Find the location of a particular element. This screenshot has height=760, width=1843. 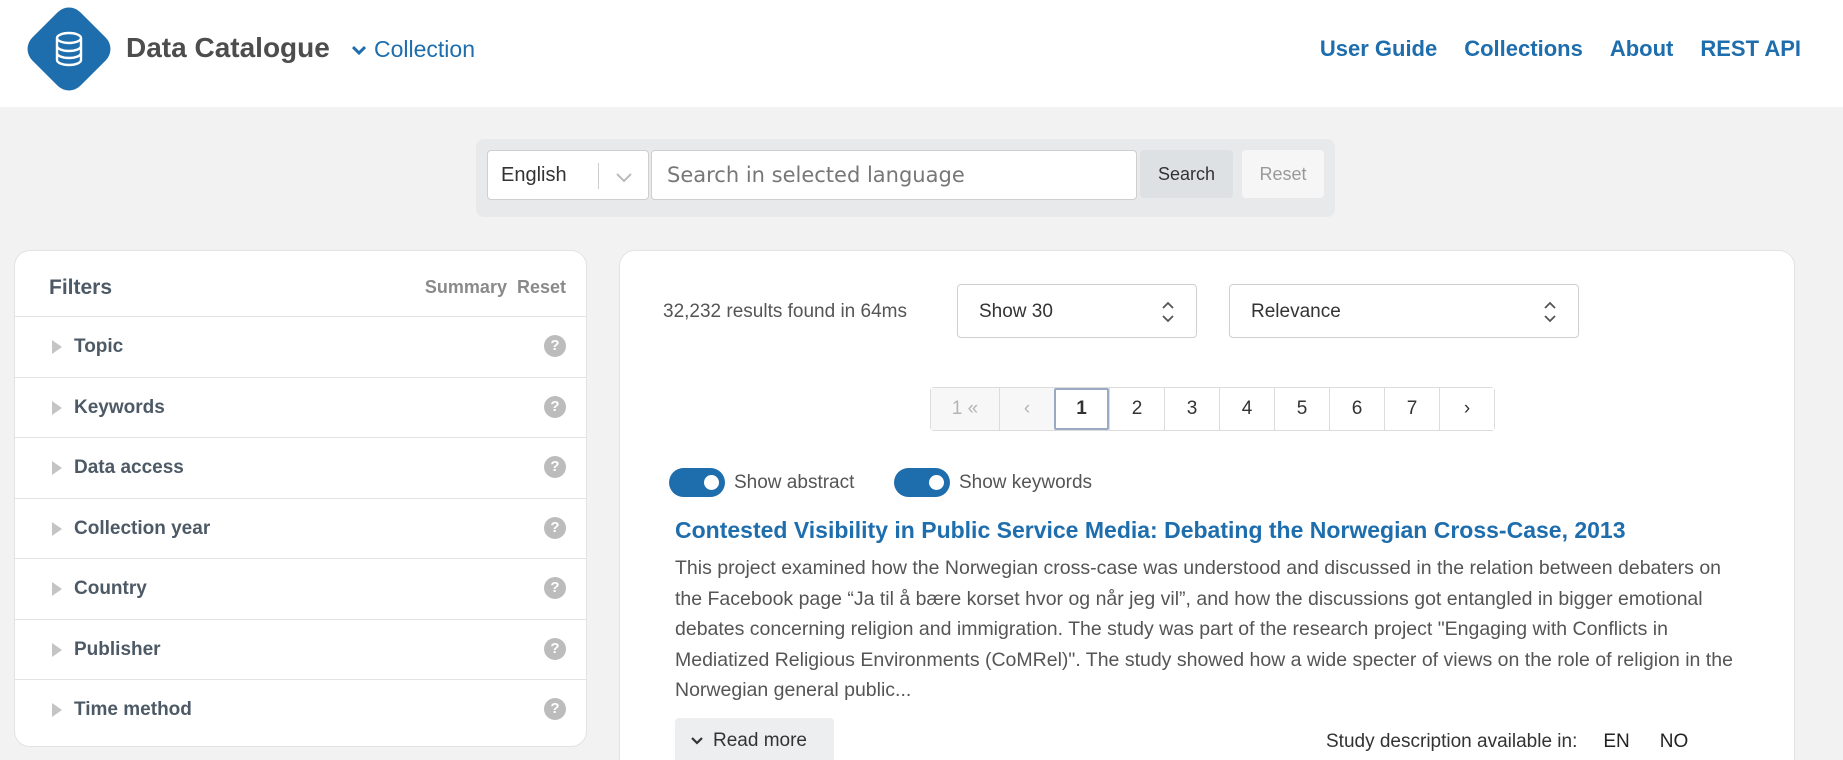

available-in-label: Study description available in: is located at coordinates (1452, 741).